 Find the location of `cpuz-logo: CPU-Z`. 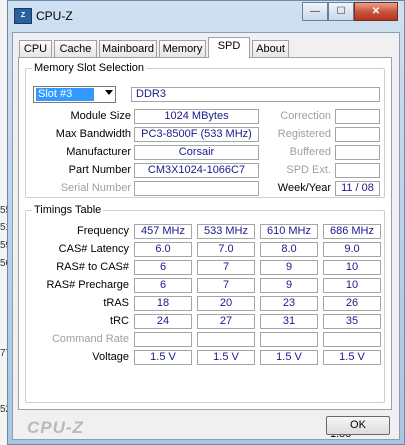

cpuz-logo: CPU-Z is located at coordinates (55, 427).